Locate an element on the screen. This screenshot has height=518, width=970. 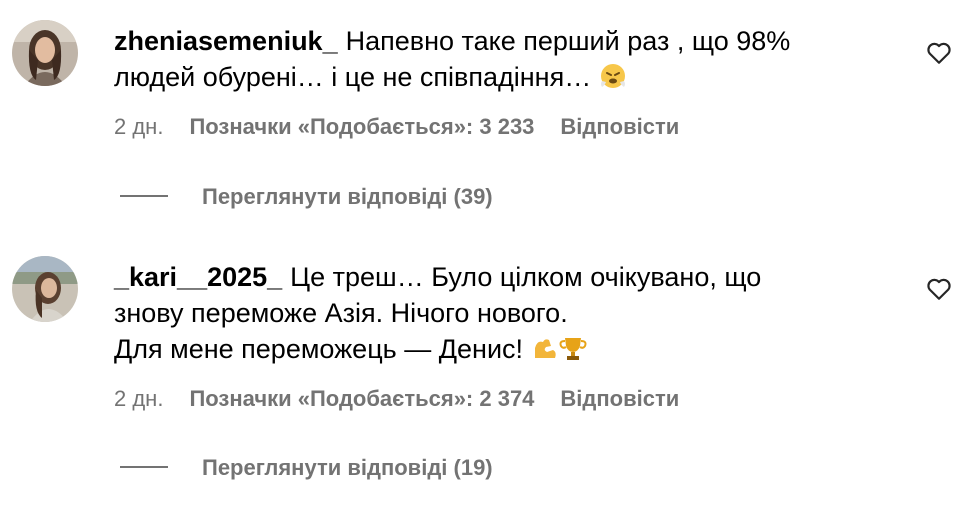
comment-line: Для мене переможець — Денис! is located at coordinates (319, 349).